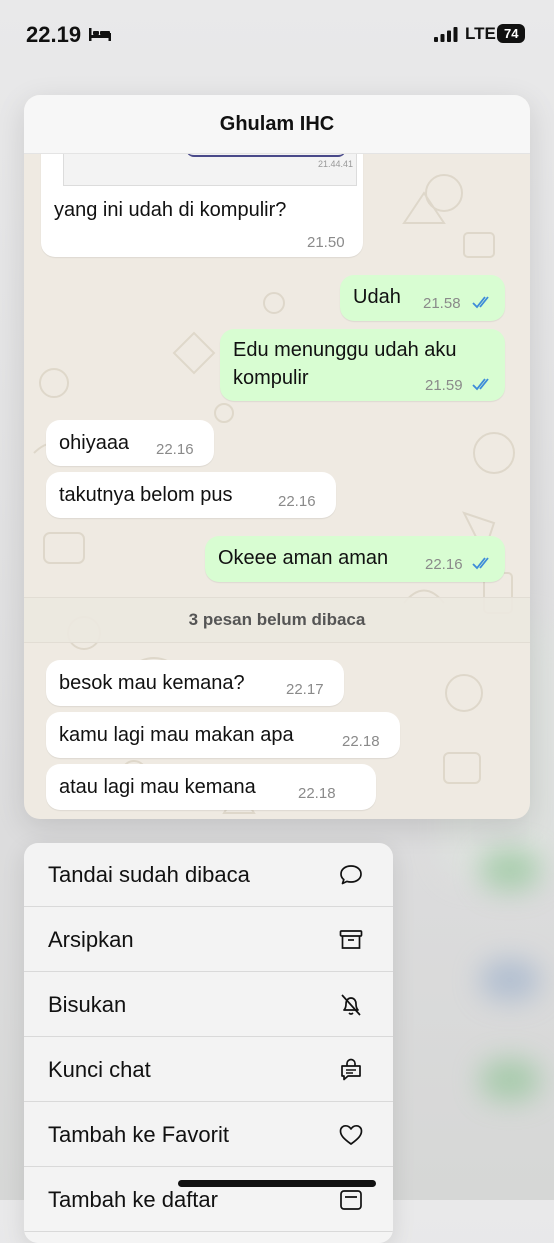  What do you see at coordinates (362, 365) in the screenshot?
I see `message-bubble-outgoing: Edu menunggu udah aku kompulir 21.59` at bounding box center [362, 365].